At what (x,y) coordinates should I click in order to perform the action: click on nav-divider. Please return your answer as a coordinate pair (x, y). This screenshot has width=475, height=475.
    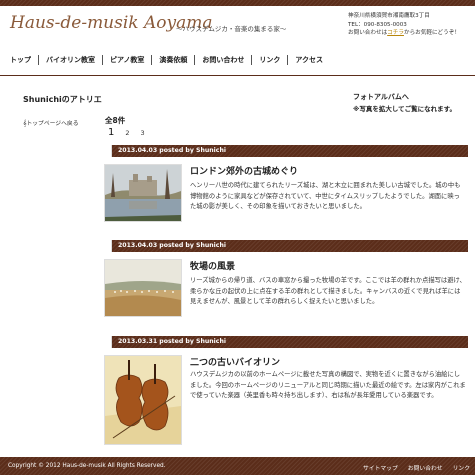
    Looking at the image, I should click on (237, 75).